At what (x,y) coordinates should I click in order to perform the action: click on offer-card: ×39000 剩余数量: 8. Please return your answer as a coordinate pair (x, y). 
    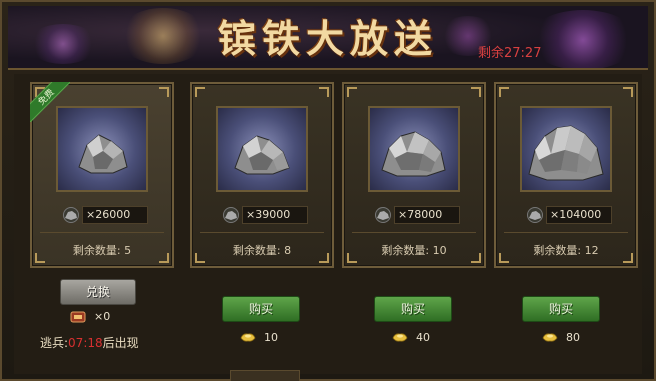
    Looking at the image, I should click on (262, 175).